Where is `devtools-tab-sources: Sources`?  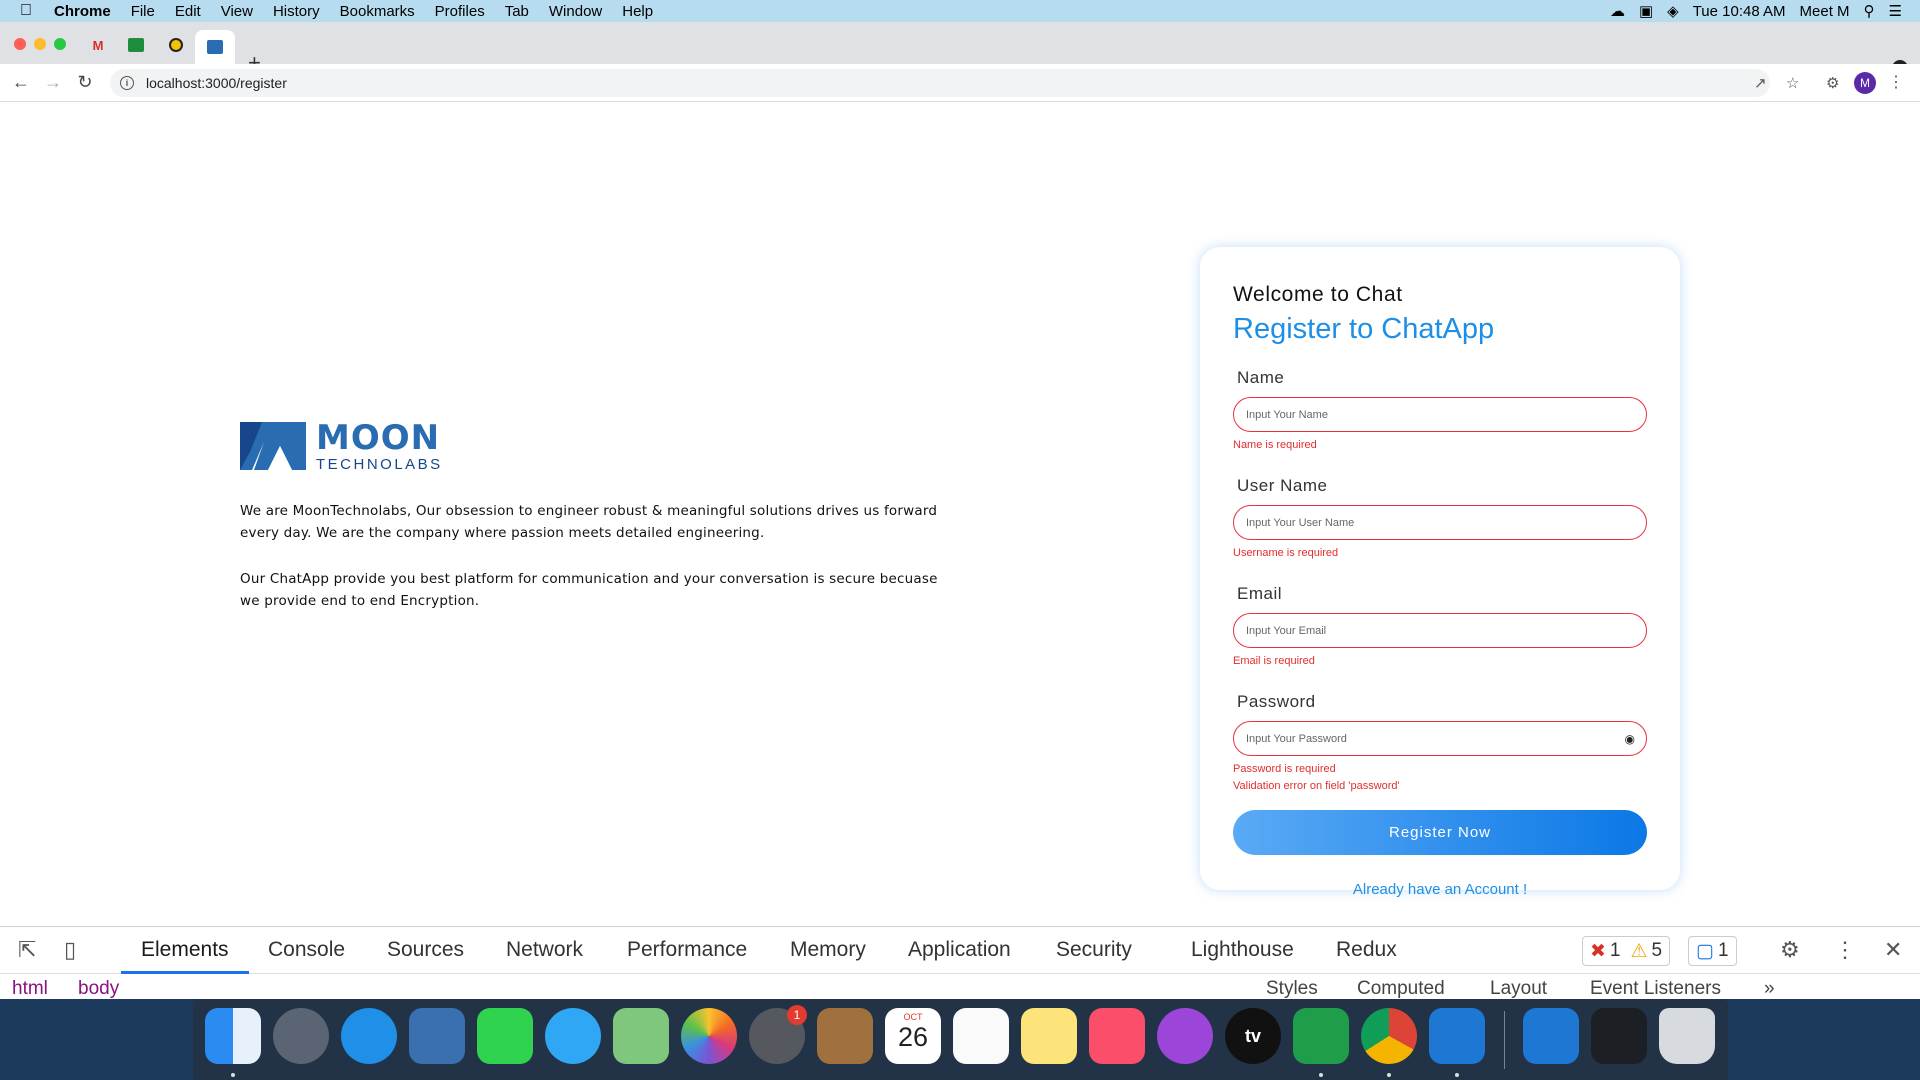 devtools-tab-sources: Sources is located at coordinates (425, 950).